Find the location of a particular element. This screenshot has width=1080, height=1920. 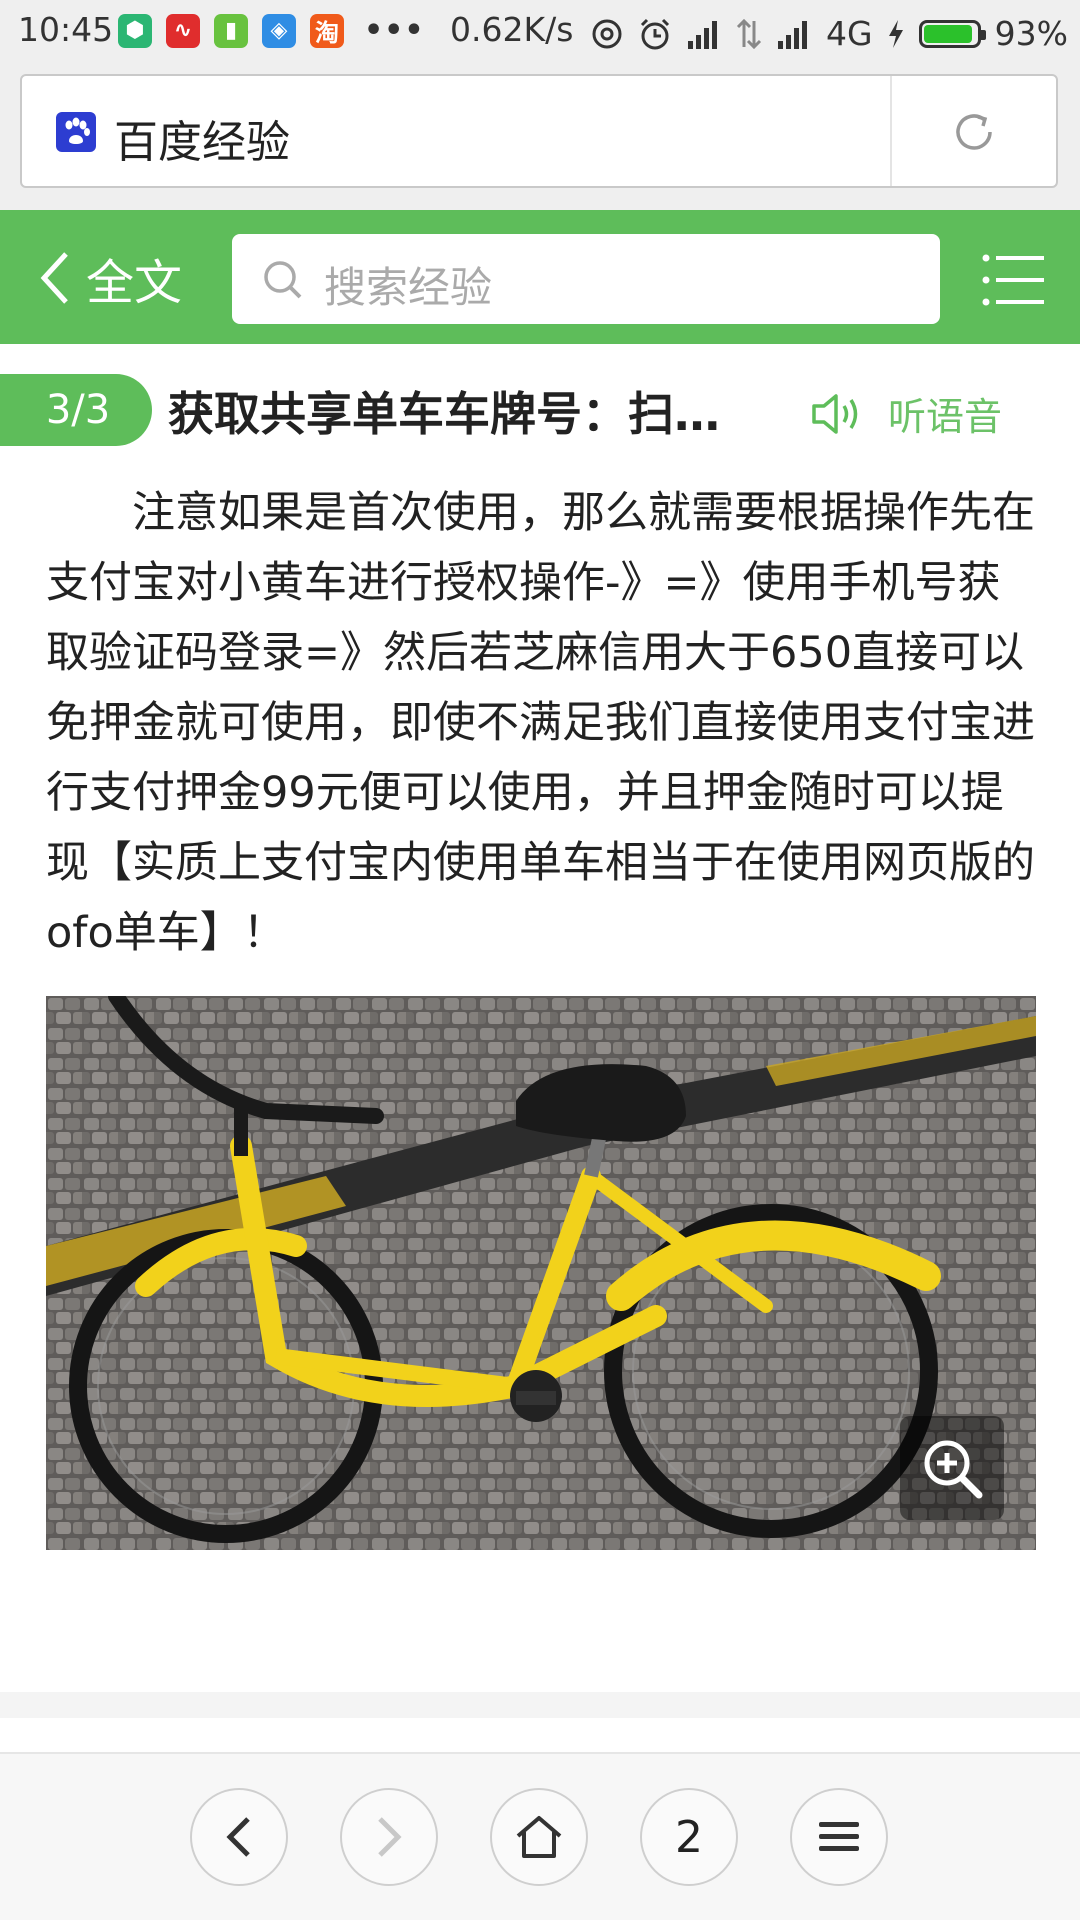

browser-menu-button is located at coordinates (839, 1837).